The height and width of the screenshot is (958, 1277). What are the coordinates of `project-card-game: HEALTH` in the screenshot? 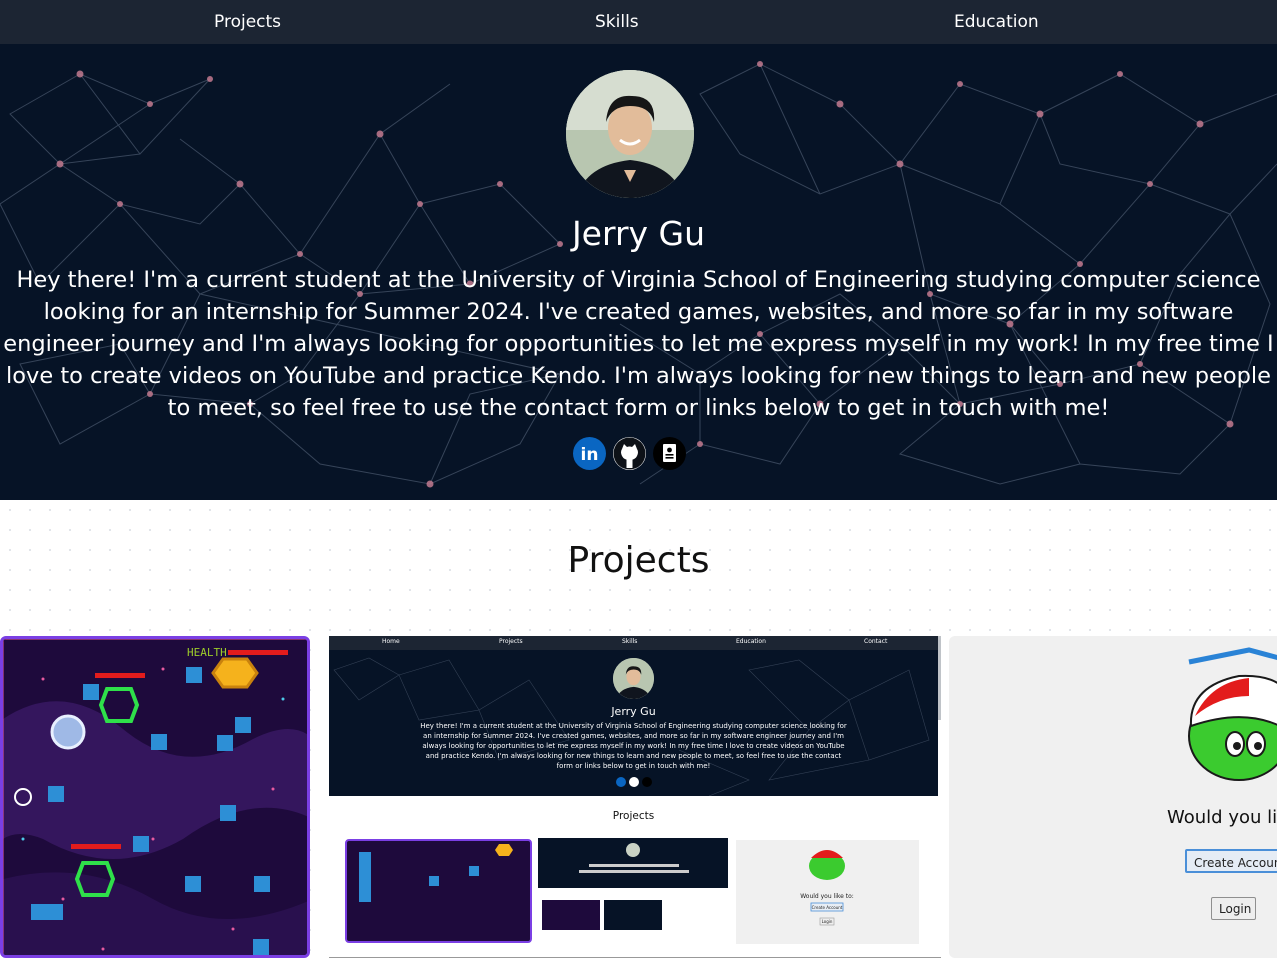 It's located at (155, 797).